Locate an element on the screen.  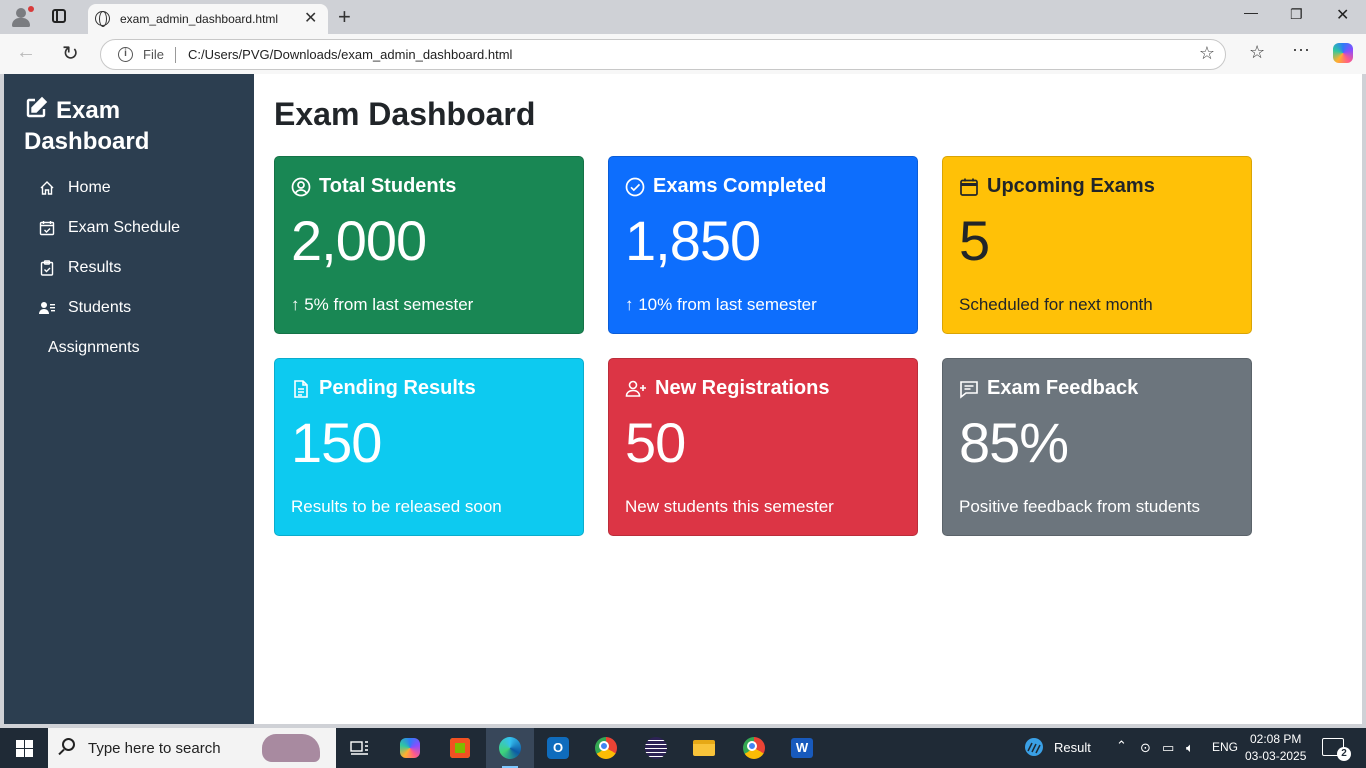
chrome-profile-icon is located at coordinates (754, 748).